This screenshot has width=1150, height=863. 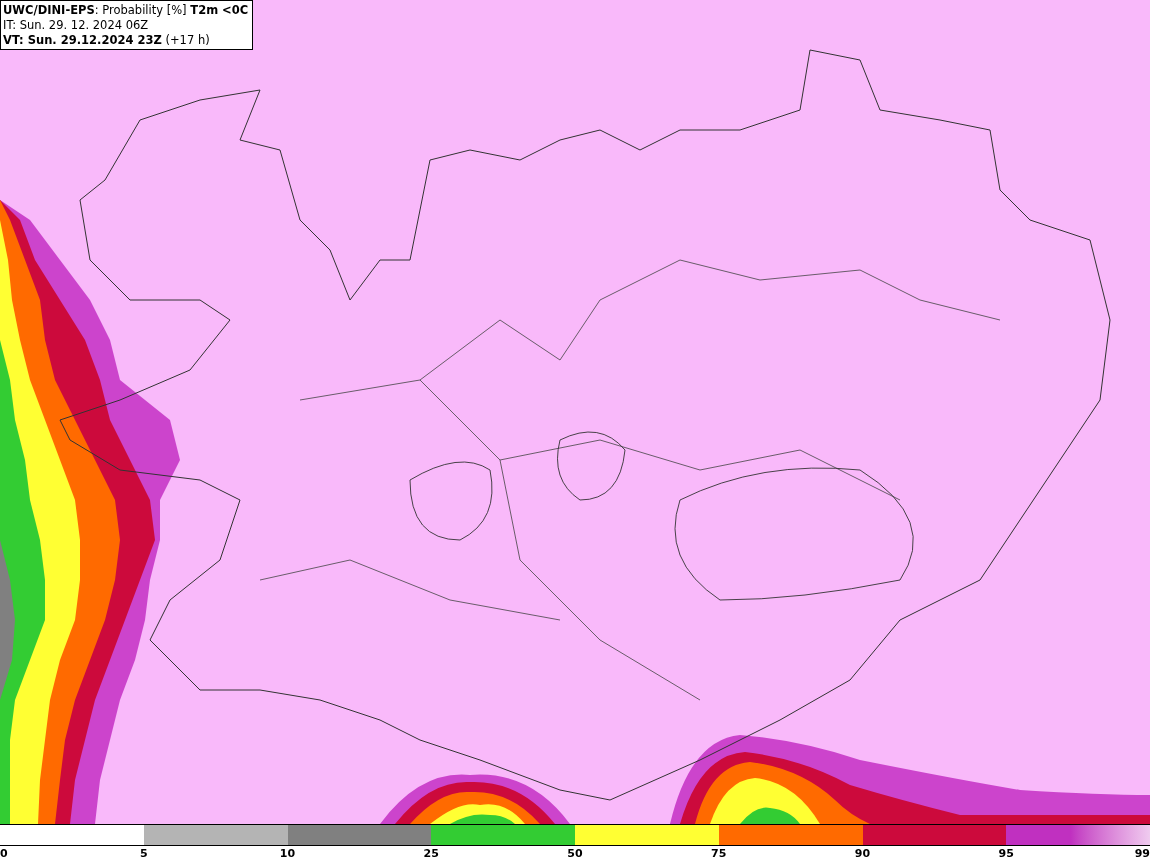 What do you see at coordinates (4, 854) in the screenshot?
I see `legend-tick-label: 0` at bounding box center [4, 854].